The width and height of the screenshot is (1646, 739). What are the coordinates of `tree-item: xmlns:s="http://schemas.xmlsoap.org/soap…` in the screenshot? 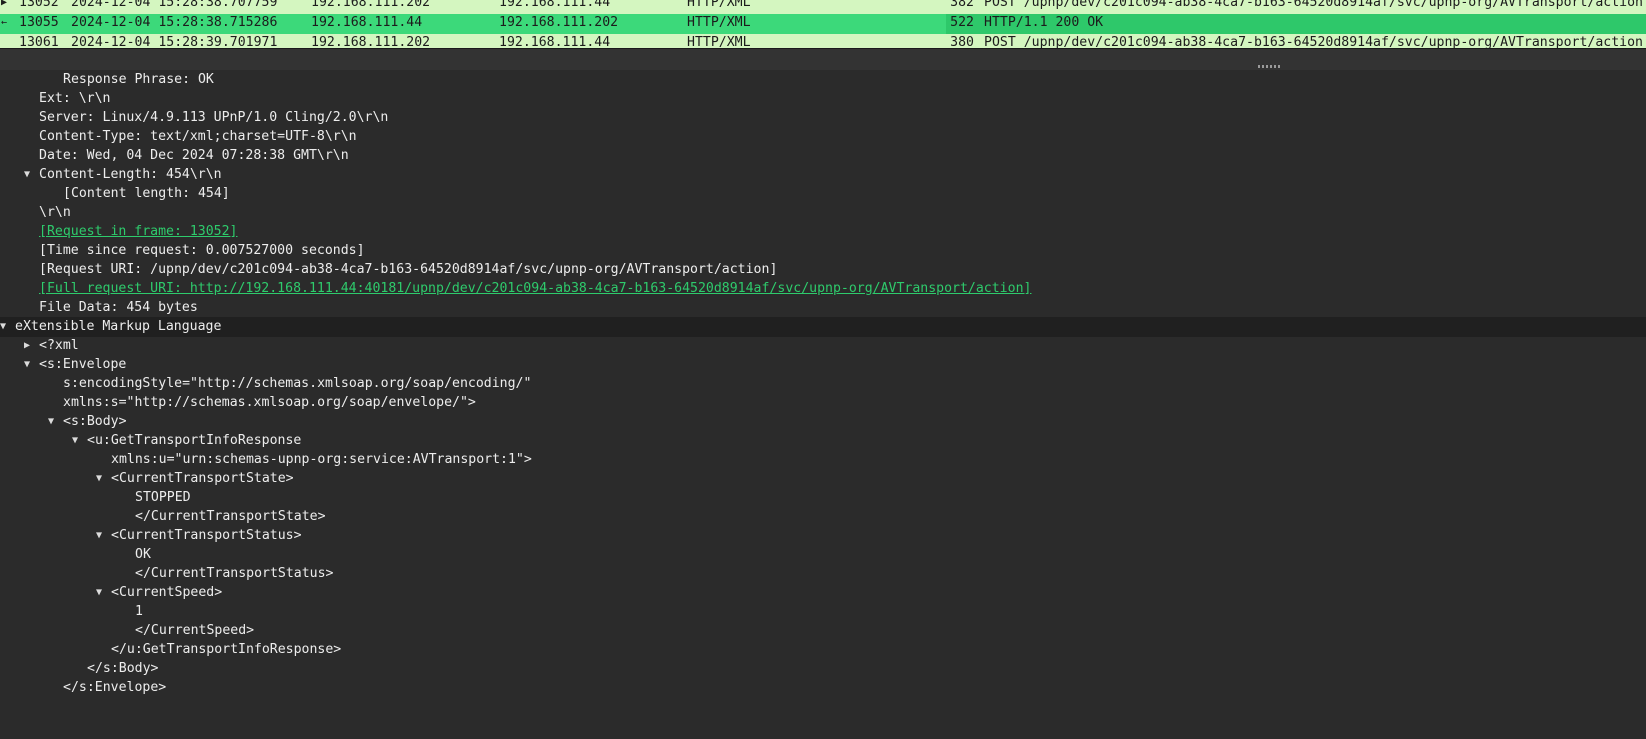 It's located at (823, 403).